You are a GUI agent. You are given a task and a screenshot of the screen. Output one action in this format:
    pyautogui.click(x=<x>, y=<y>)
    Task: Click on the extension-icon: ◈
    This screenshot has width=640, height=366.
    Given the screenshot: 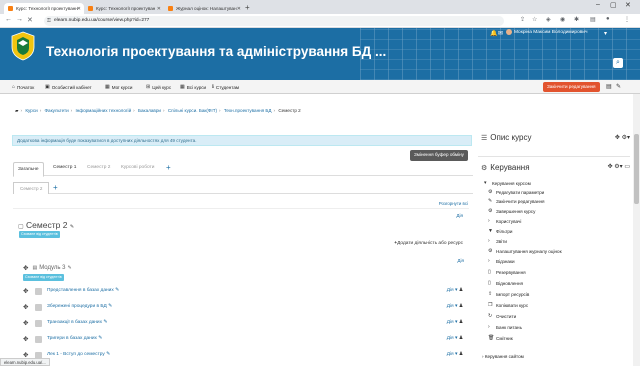 What is the action you would take?
    pyautogui.click(x=548, y=19)
    